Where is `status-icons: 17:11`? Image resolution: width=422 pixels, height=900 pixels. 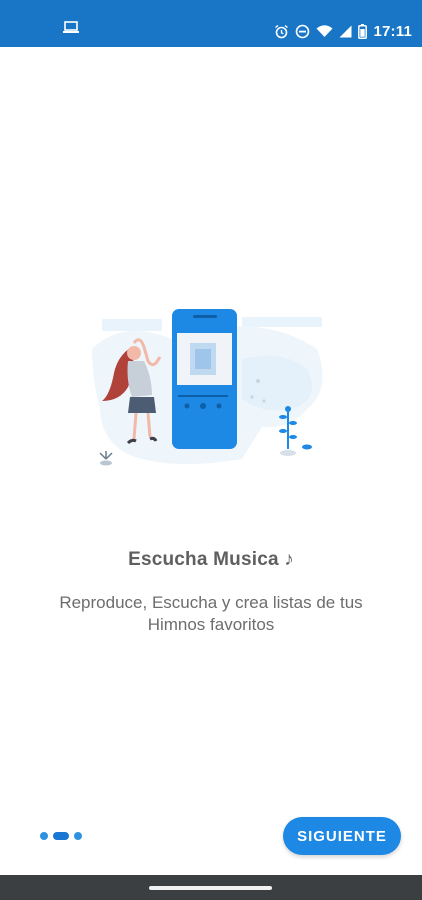
status-icons: 17:11 is located at coordinates (343, 31).